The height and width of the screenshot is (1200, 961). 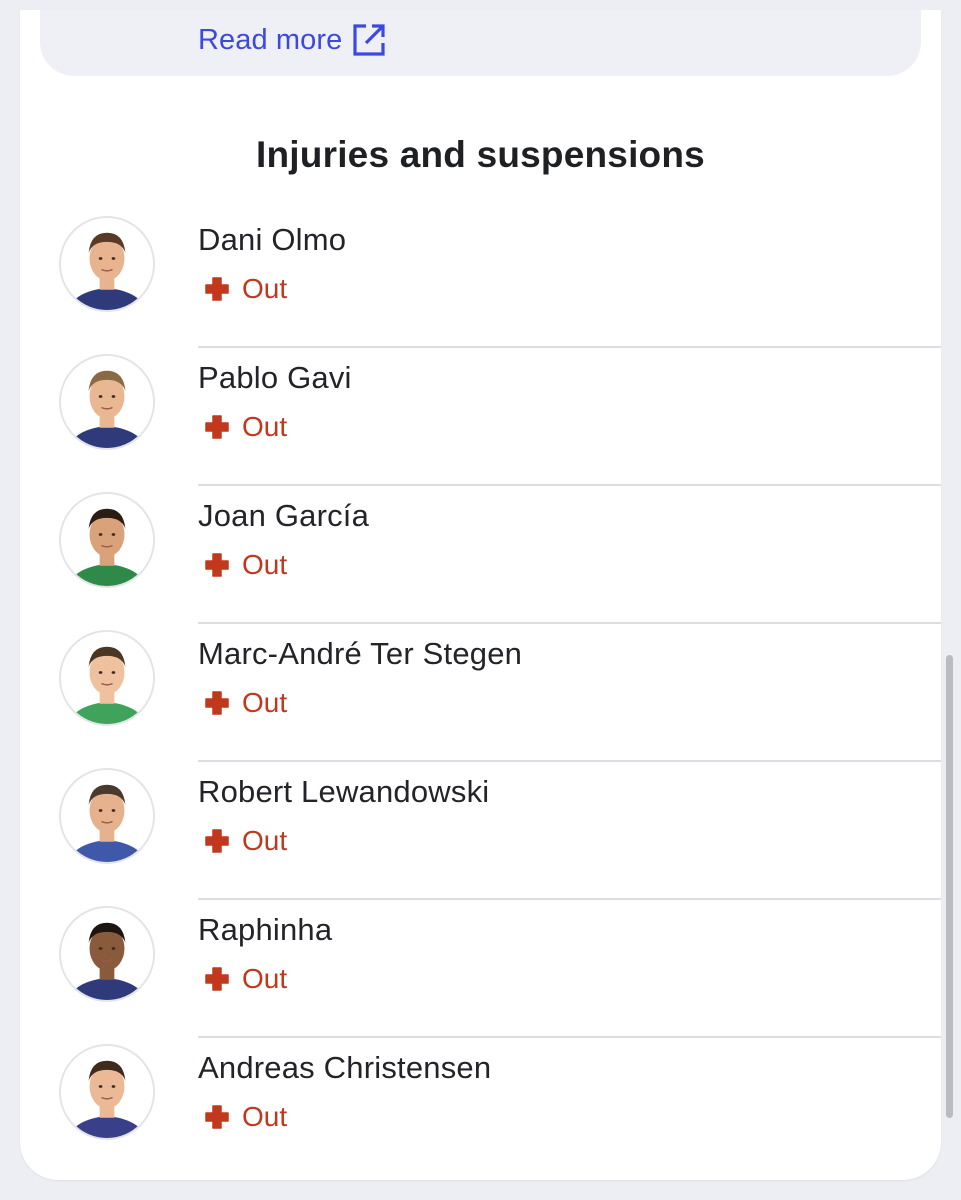 I want to click on player-row: Marc-André Ter Stegen Out, so click(x=480, y=693).